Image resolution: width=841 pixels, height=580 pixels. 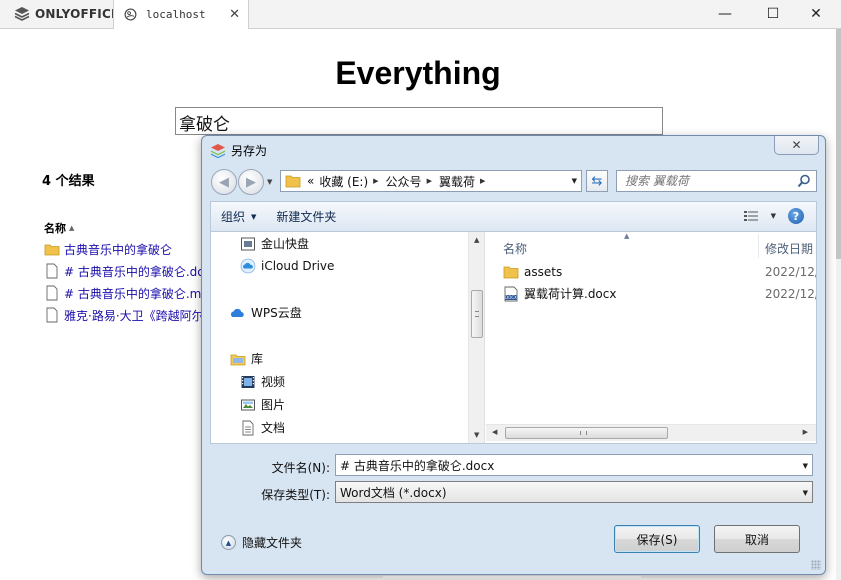 I want to click on globe-icon, so click(x=130, y=14).